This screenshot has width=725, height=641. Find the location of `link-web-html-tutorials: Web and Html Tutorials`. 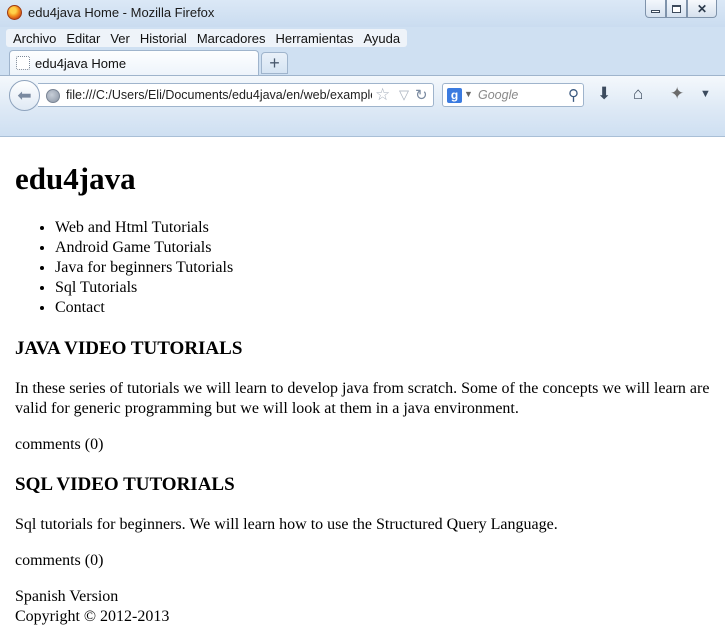

link-web-html-tutorials: Web and Html Tutorials is located at coordinates (144, 228).